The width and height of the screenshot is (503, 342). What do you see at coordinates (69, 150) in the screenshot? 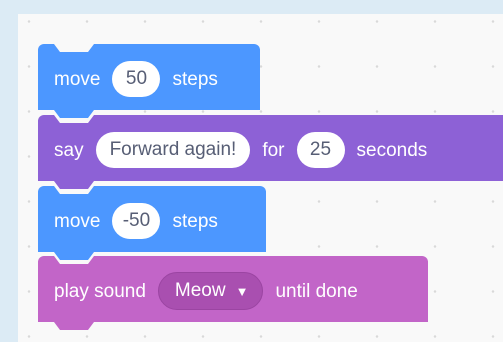
I see `block-label: say` at bounding box center [69, 150].